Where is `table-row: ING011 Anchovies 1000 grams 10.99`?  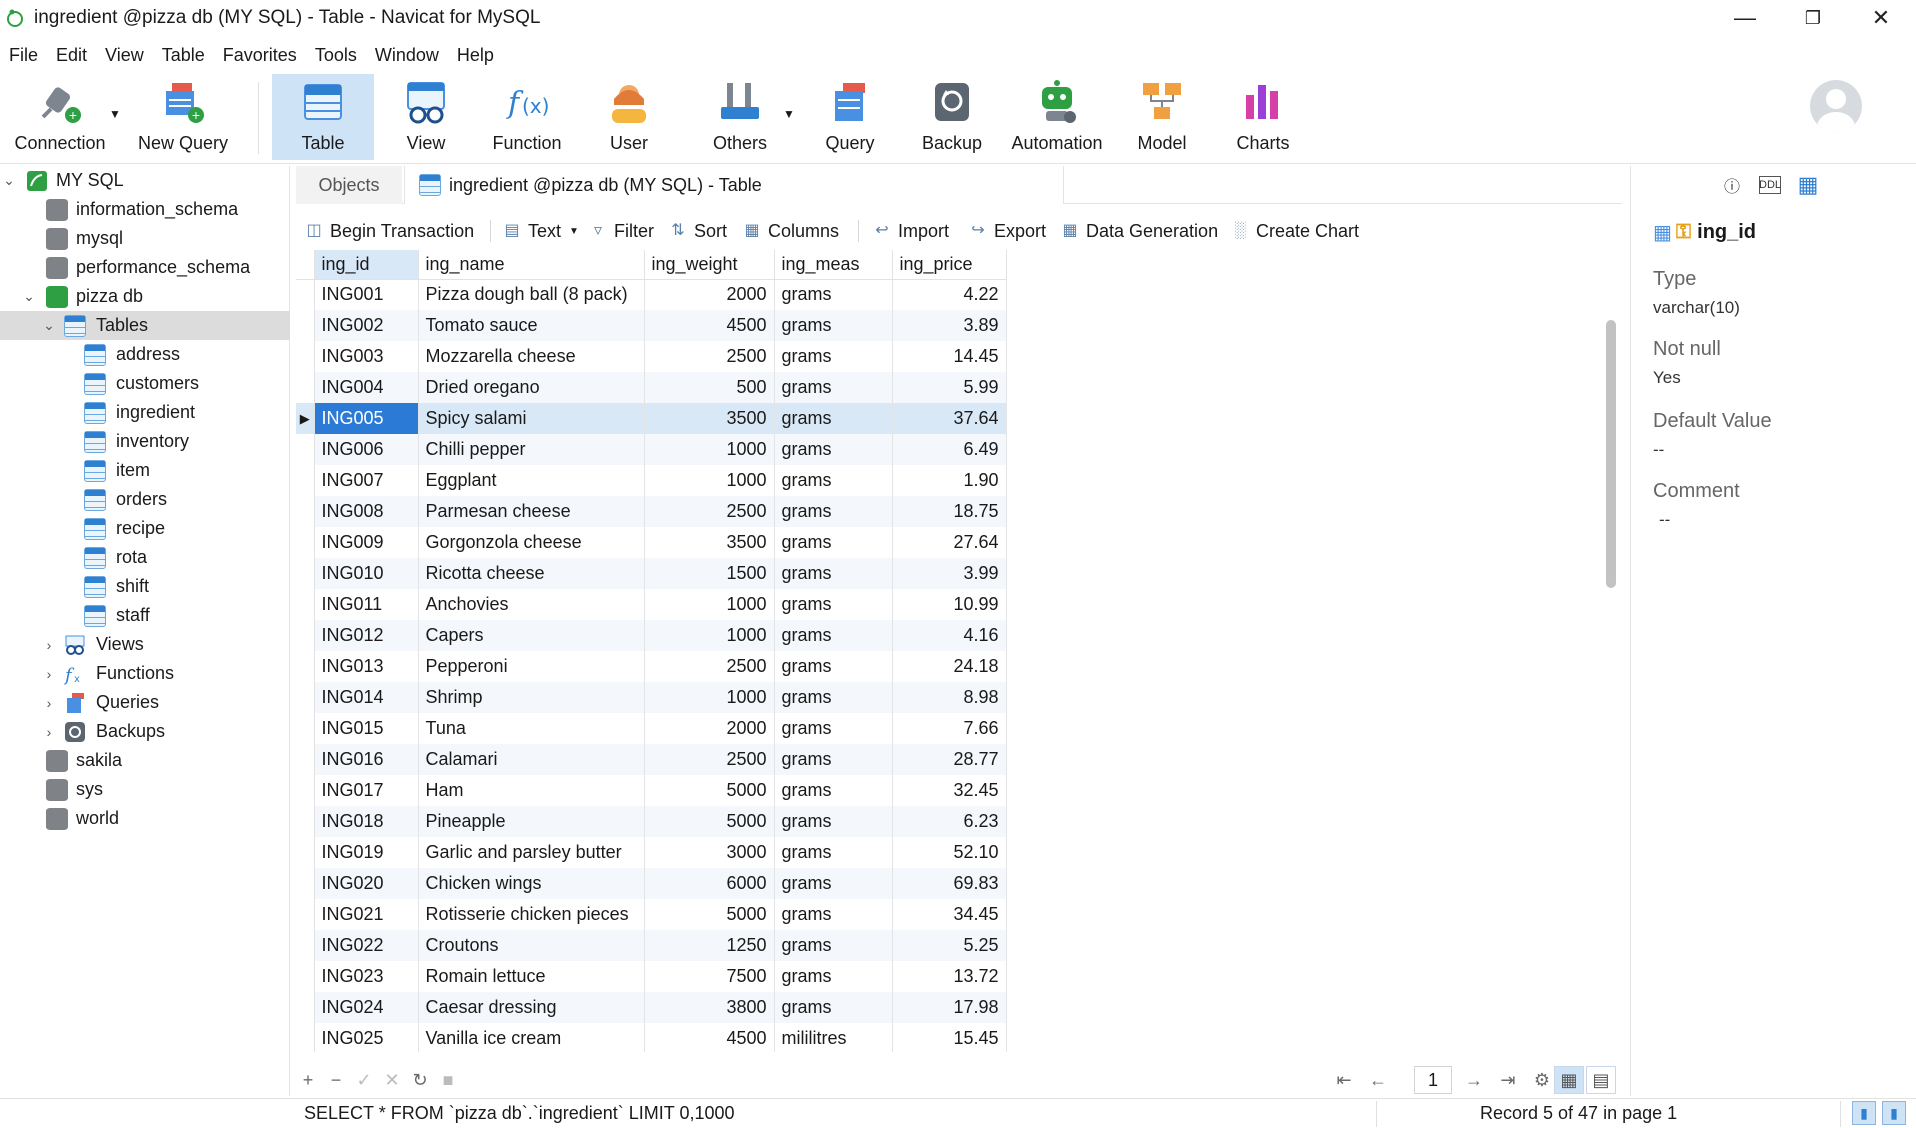 table-row: ING011 Anchovies 1000 grams 10.99 is located at coordinates (651, 604).